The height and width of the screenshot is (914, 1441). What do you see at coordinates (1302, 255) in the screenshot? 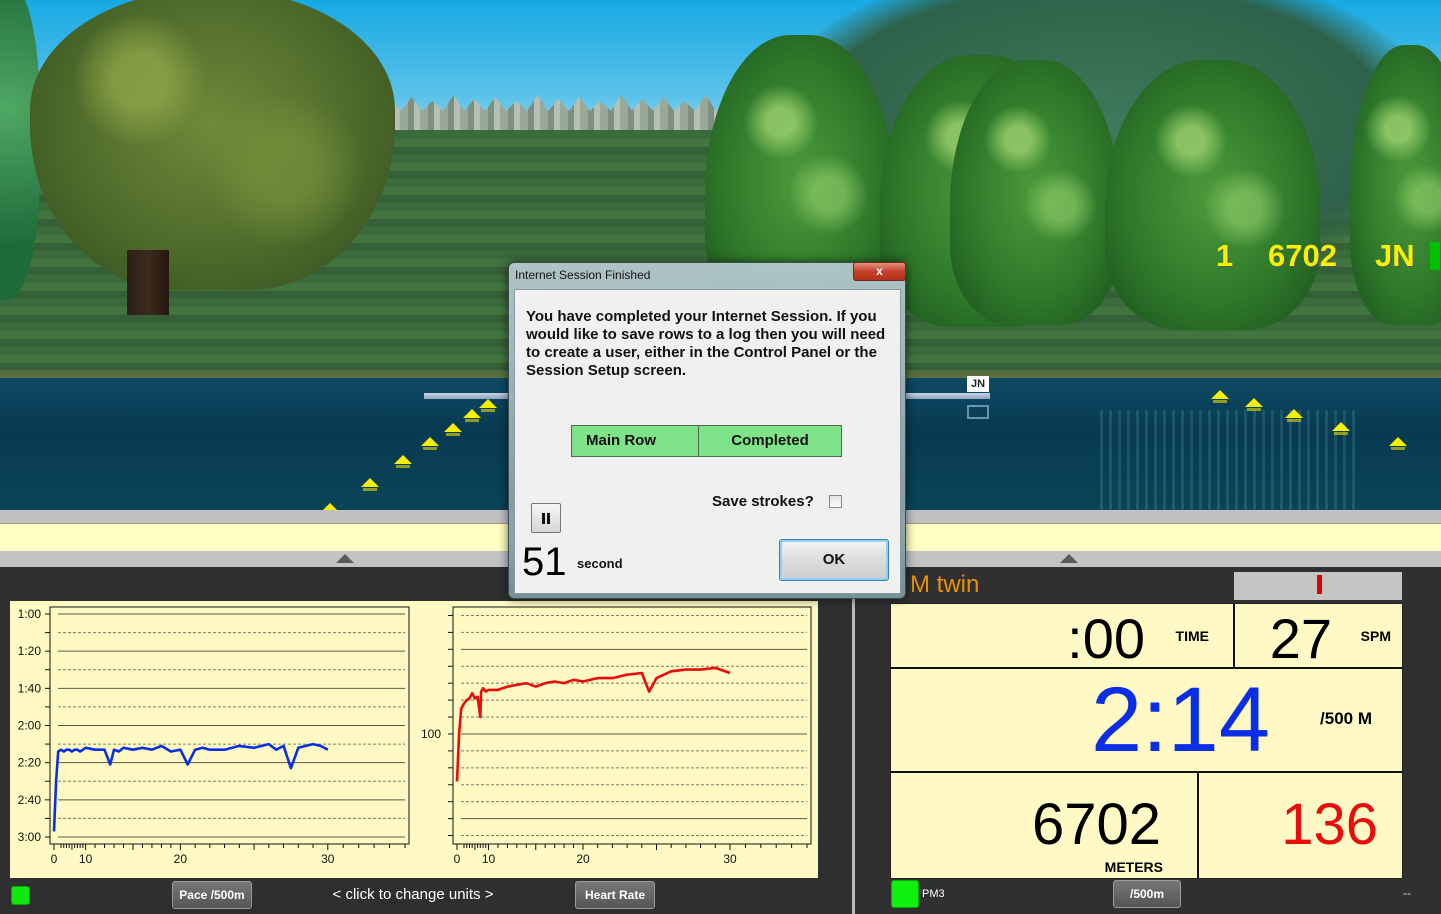
I see `race-distance: 6702` at bounding box center [1302, 255].